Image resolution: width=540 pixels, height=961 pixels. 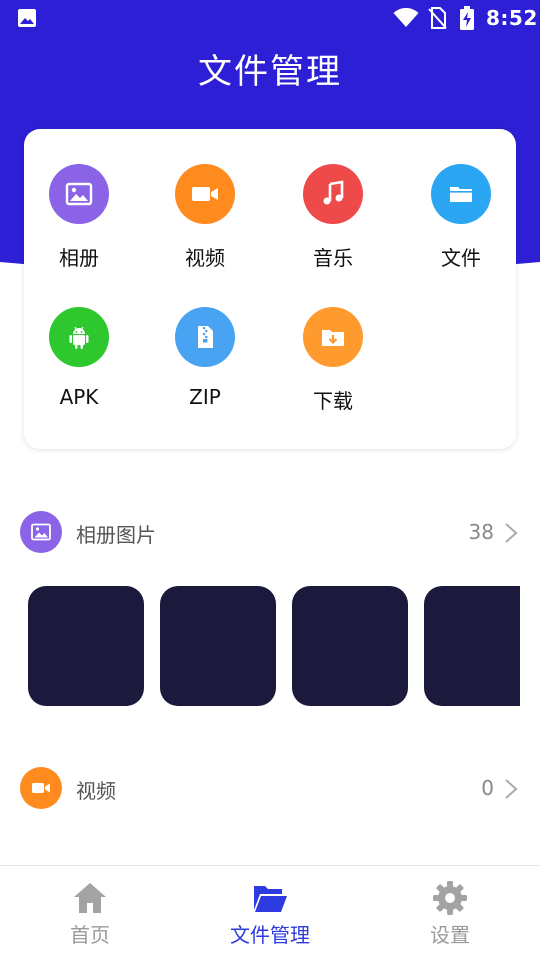 What do you see at coordinates (333, 258) in the screenshot?
I see `category-label: 音乐` at bounding box center [333, 258].